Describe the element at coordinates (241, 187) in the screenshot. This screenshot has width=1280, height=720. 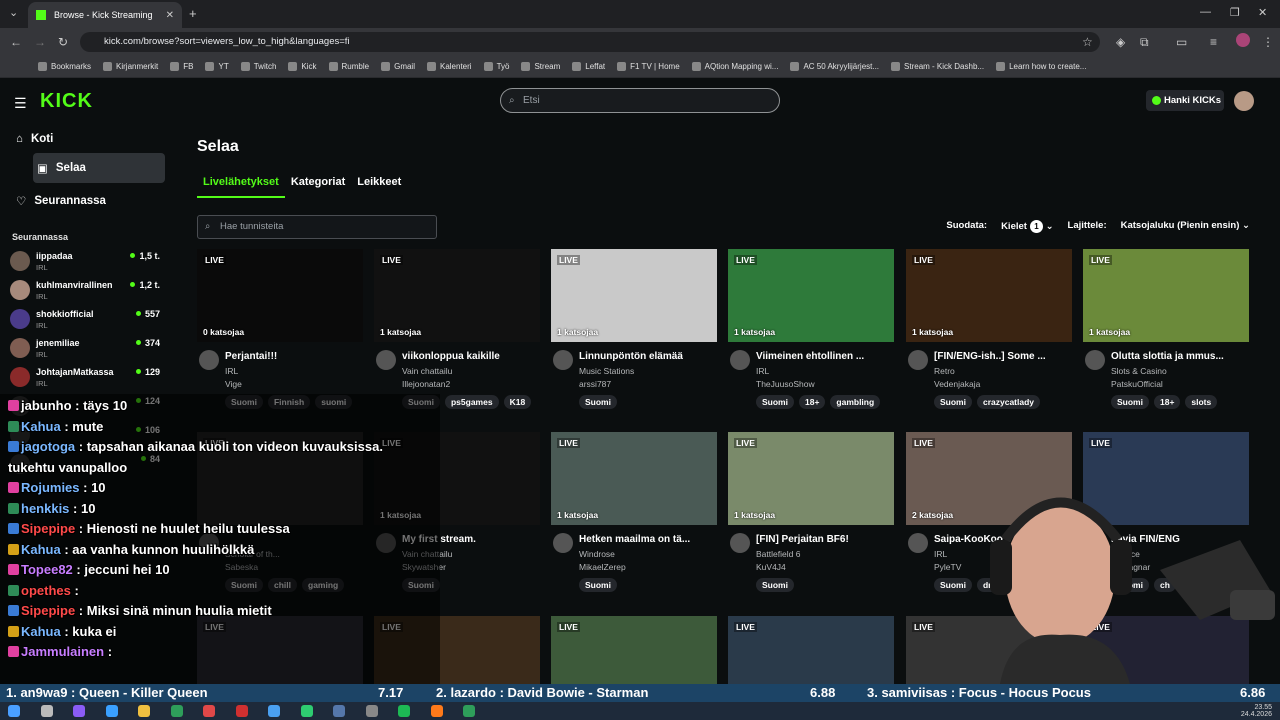
I see `tab-livestreams: Livelähetykset` at that location.